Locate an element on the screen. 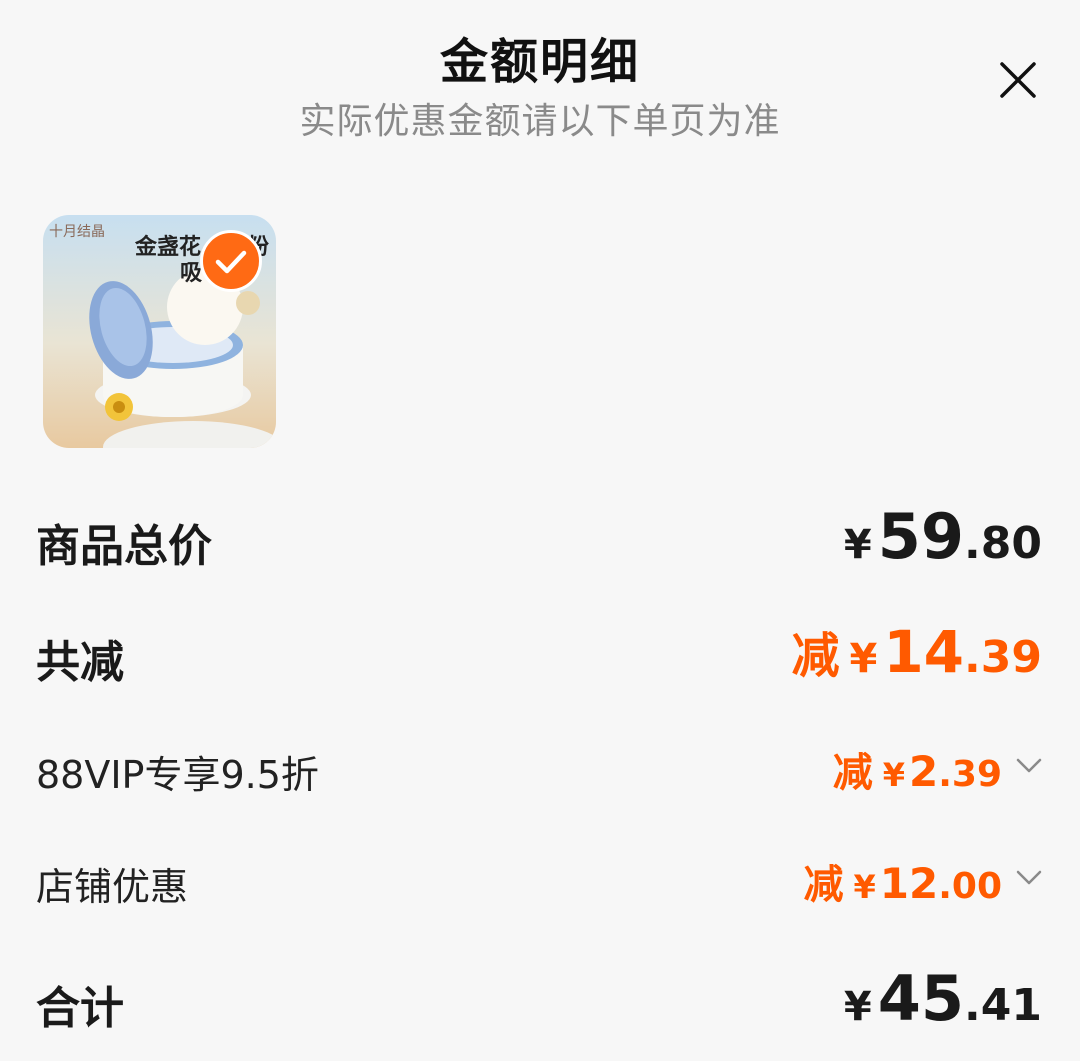  amount-integer: 2 is located at coordinates (923, 771).